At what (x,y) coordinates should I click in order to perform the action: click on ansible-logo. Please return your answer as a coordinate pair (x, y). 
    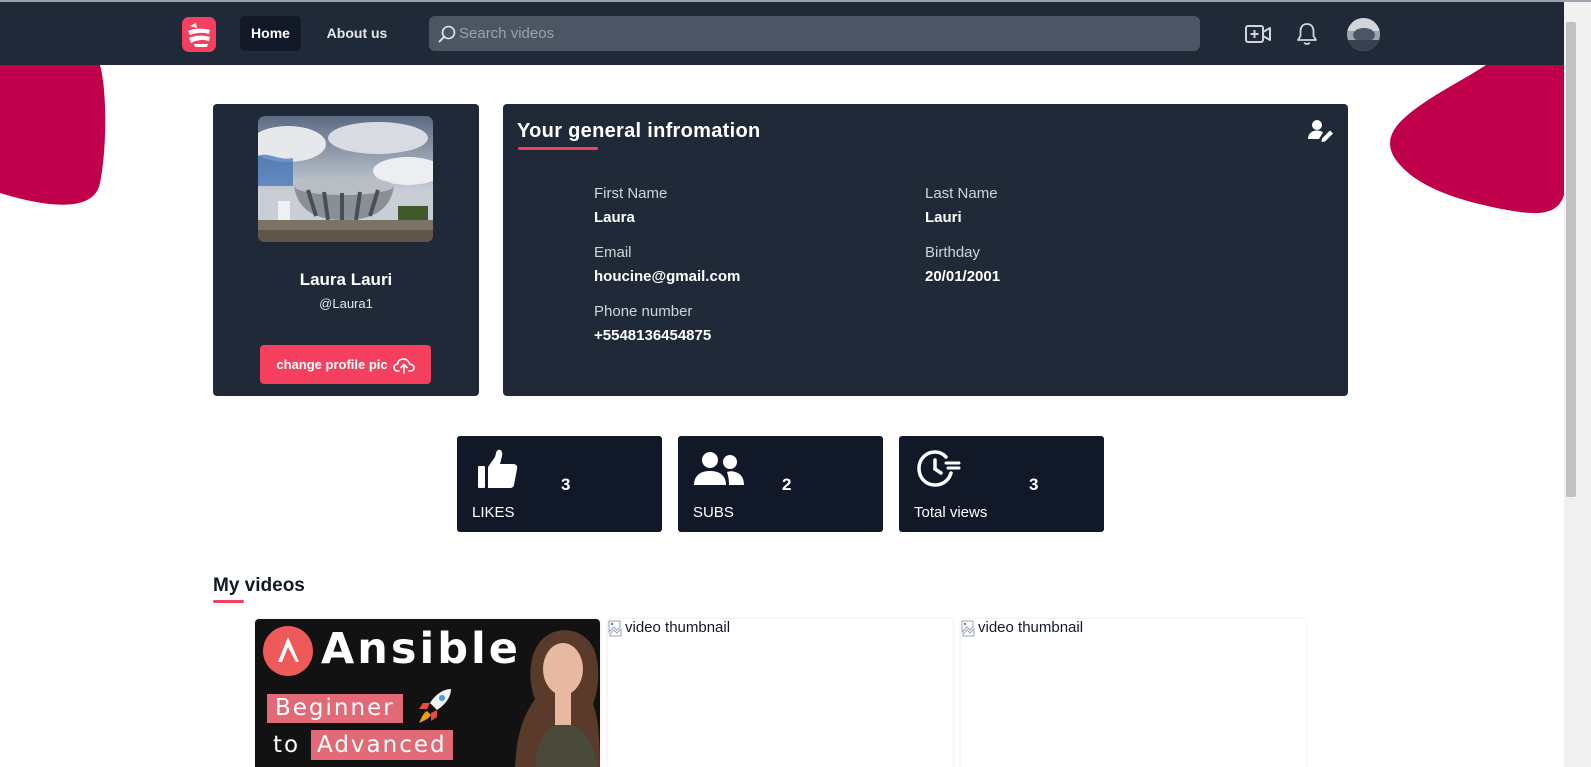
    Looking at the image, I should click on (288, 651).